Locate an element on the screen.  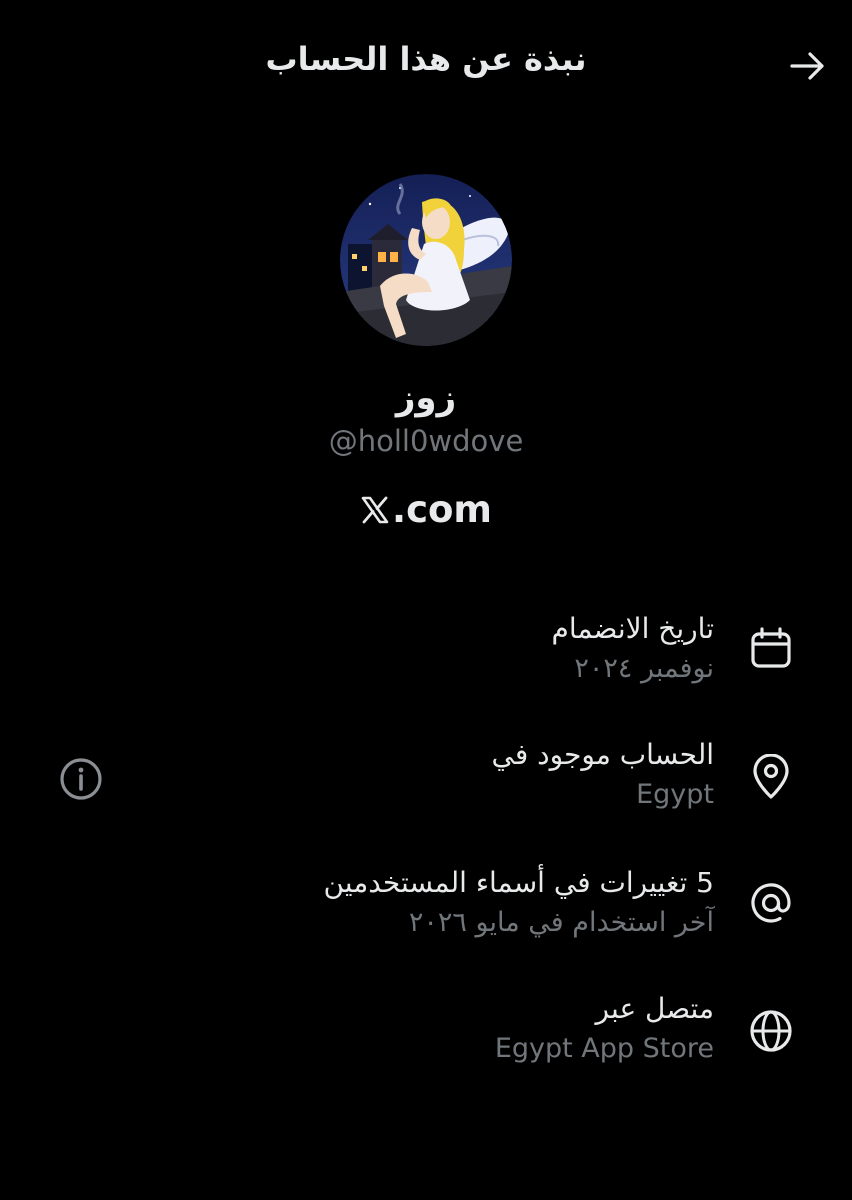
username-handle: @holl0wdove is located at coordinates (426, 441).